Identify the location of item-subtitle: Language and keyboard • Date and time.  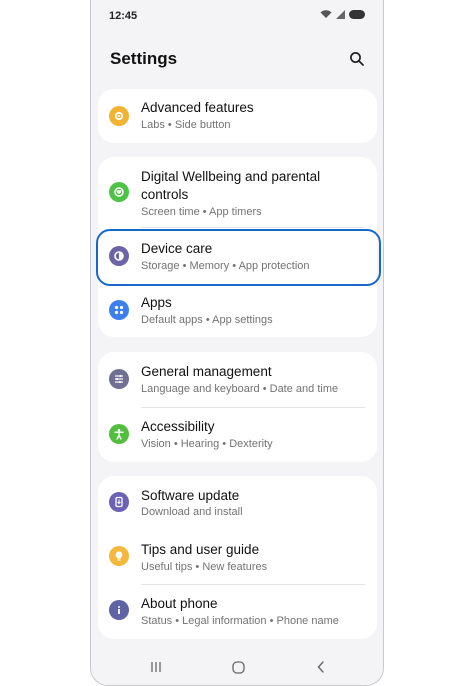
(240, 389).